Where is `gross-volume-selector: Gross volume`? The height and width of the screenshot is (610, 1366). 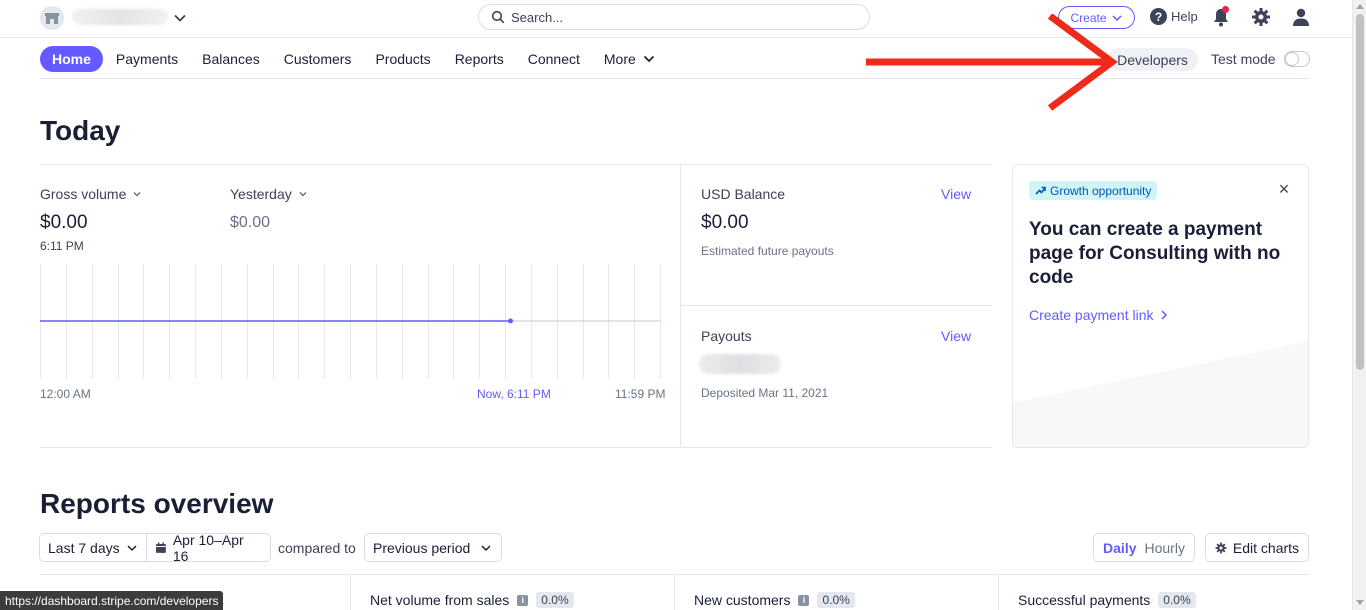
gross-volume-selector: Gross volume is located at coordinates (91, 194).